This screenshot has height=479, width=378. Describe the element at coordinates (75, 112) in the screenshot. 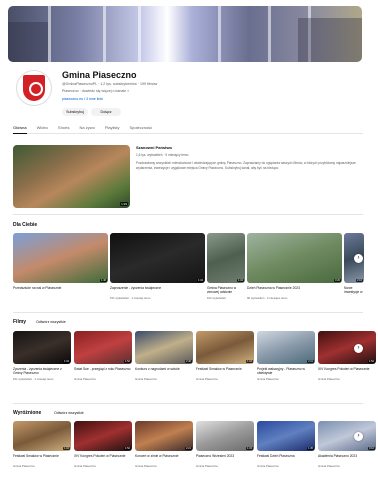

I see `subscribe-button: Subskrybuj` at that location.